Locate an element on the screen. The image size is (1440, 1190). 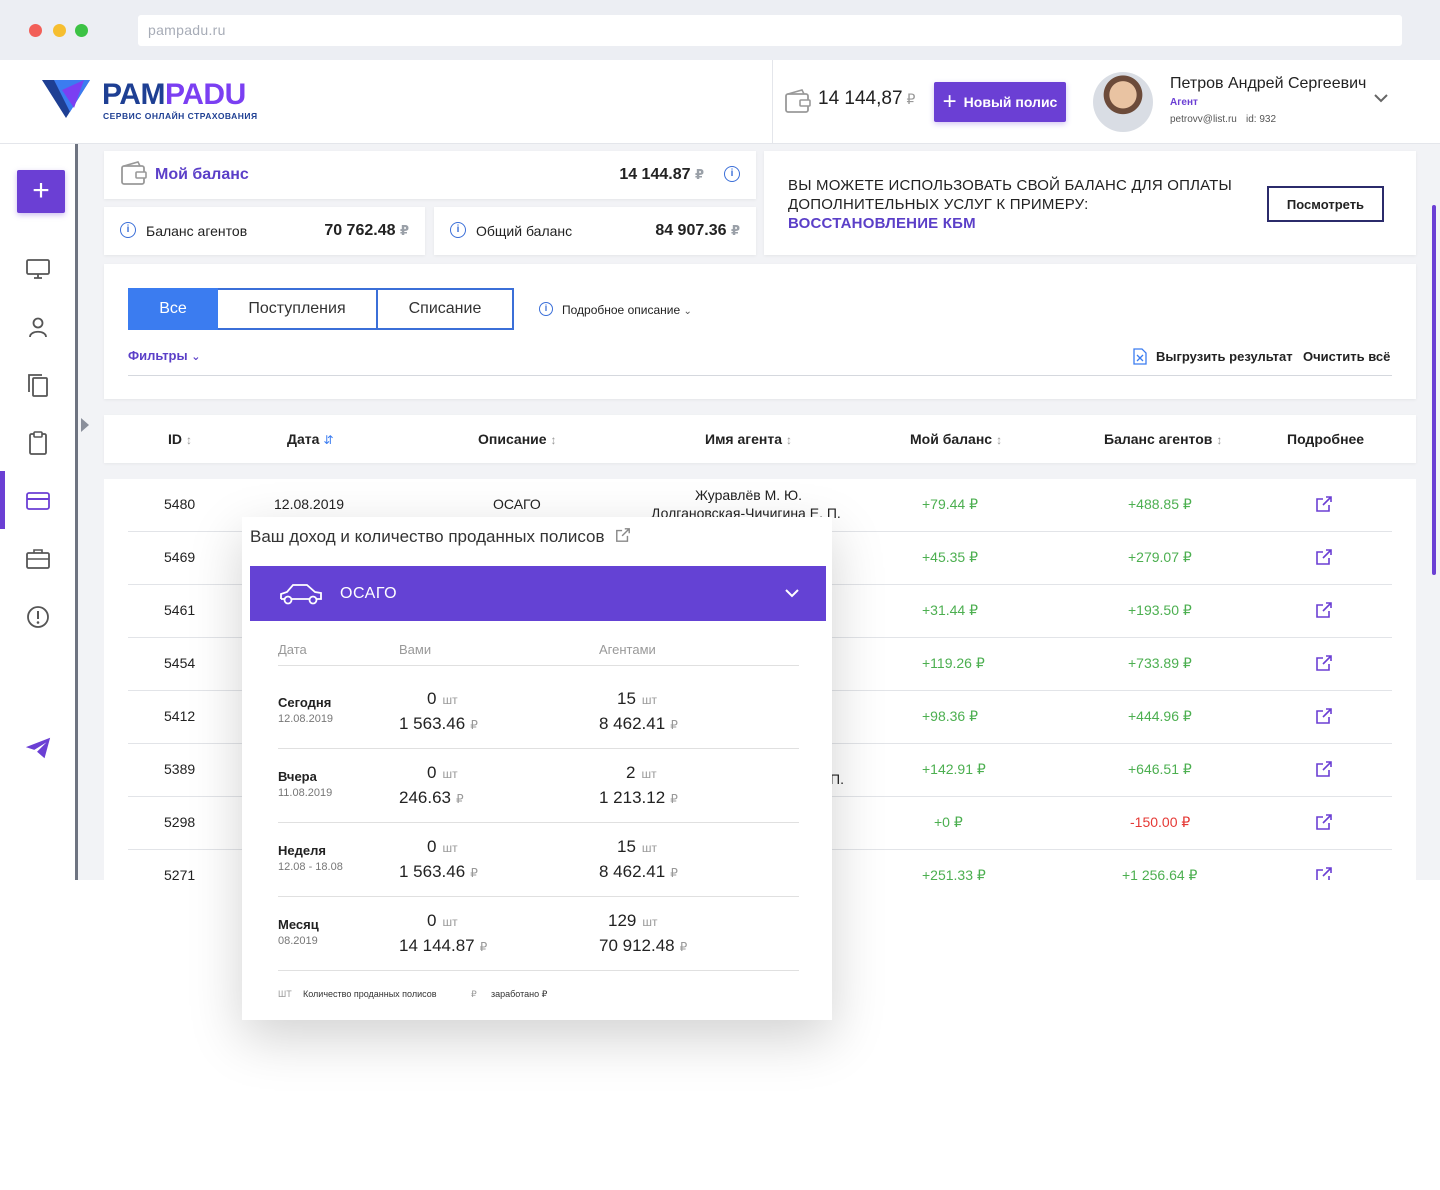
promo-text-line2: ДОПОЛНИТЕЛЬНЫХ УСЛУГ К ПРИМЕРУ: is located at coordinates (938, 204).